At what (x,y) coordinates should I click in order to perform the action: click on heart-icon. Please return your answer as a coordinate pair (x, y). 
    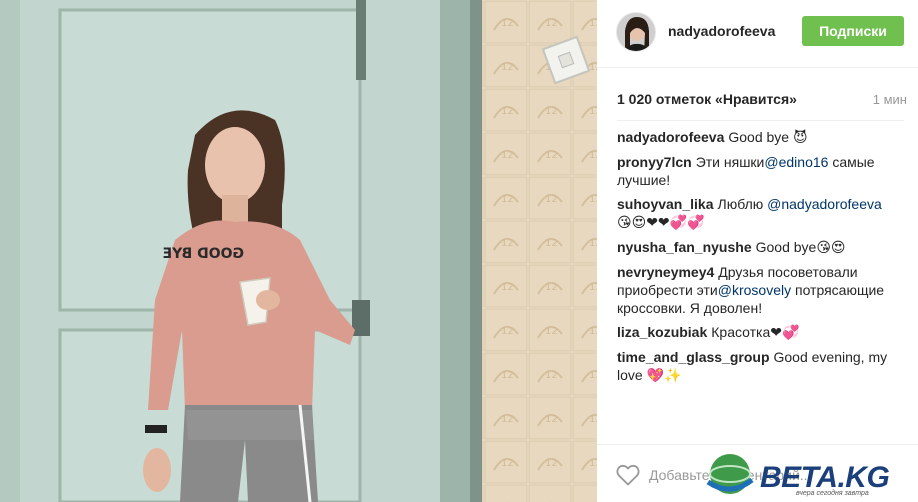
    Looking at the image, I should click on (628, 475).